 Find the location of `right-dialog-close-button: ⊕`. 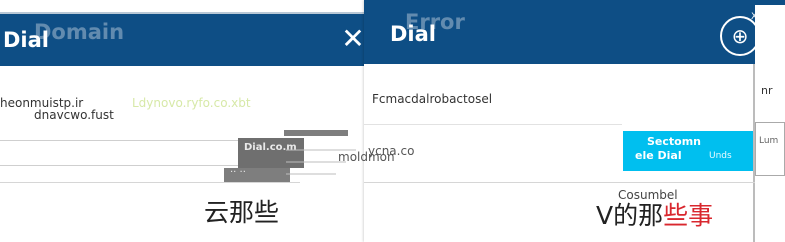

right-dialog-close-button: ⊕ is located at coordinates (740, 36).